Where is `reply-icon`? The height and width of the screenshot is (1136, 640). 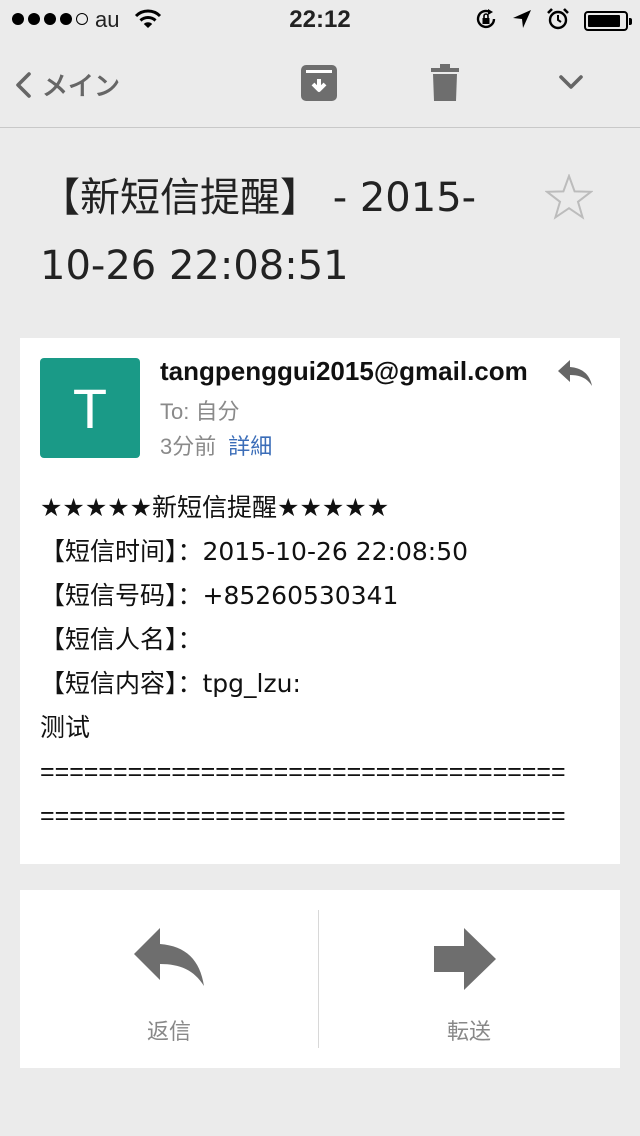 reply-icon is located at coordinates (575, 375).